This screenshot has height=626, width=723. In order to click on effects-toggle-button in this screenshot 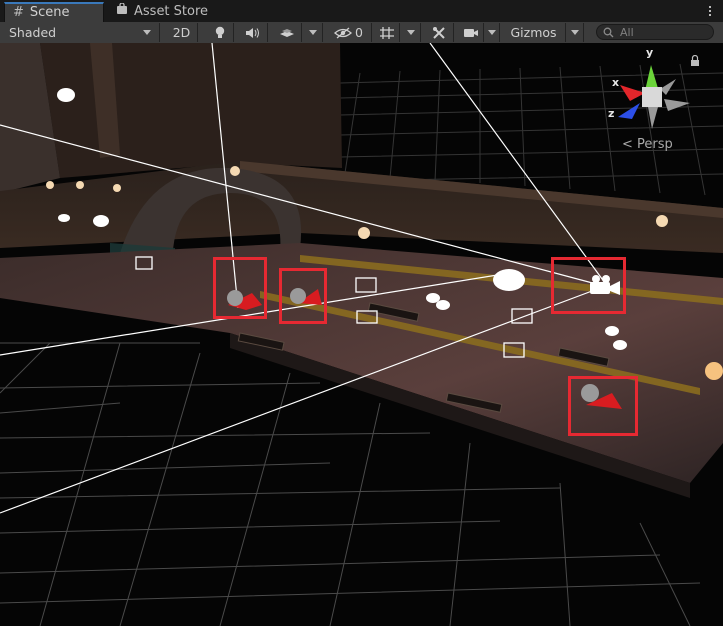, I will do `click(287, 32)`.